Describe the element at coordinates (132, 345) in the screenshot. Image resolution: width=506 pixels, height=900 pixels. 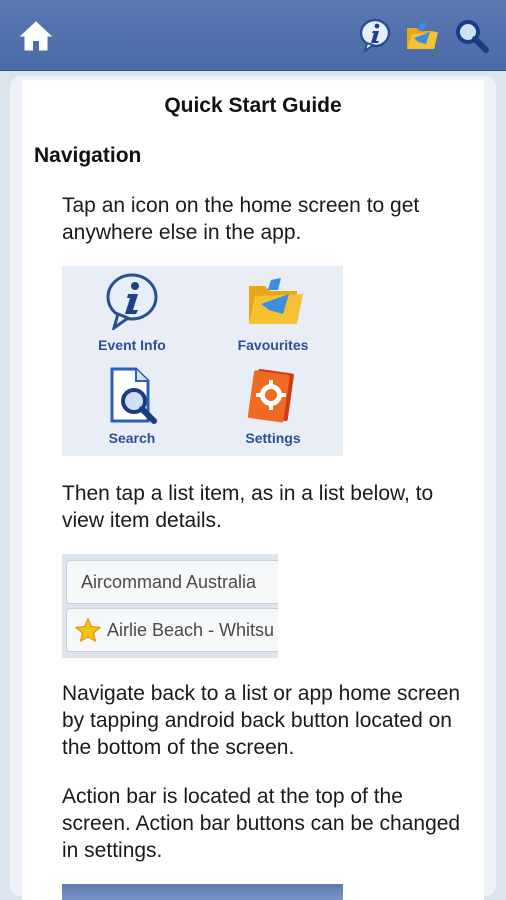
I see `event-info-label: Event Info` at that location.